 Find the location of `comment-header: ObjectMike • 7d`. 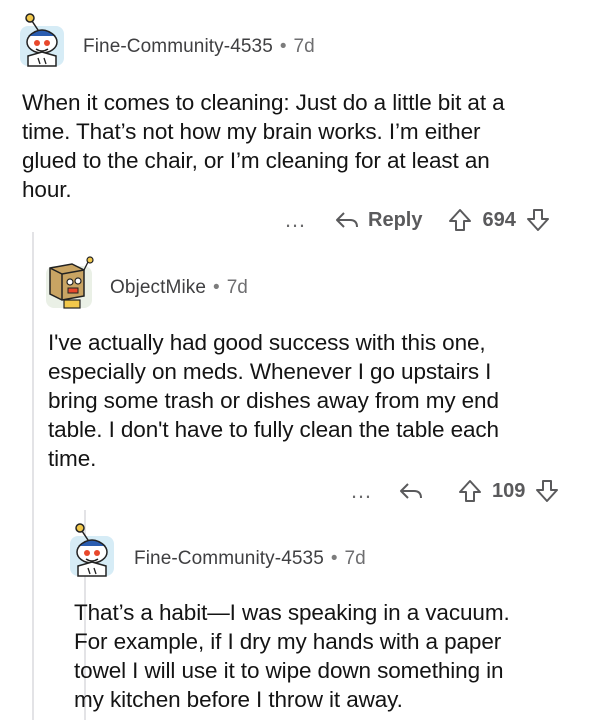

comment-header: ObjectMike • 7d is located at coordinates (179, 288).